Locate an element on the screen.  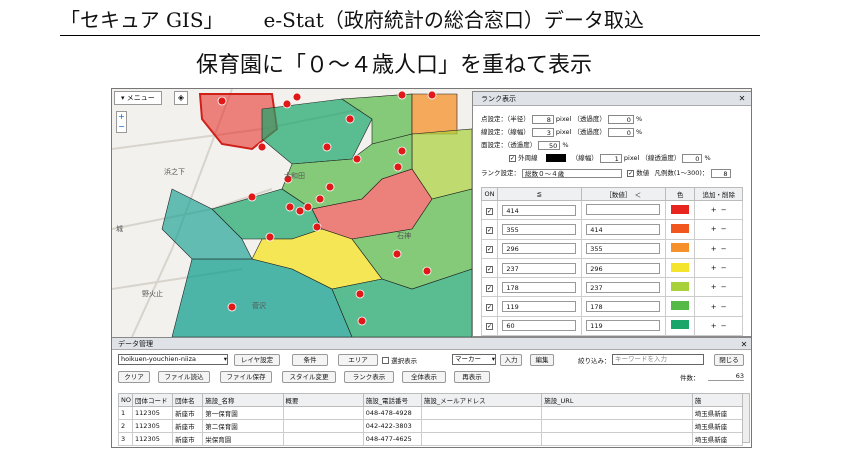
rank-high-input: 237 is located at coordinates (623, 287).